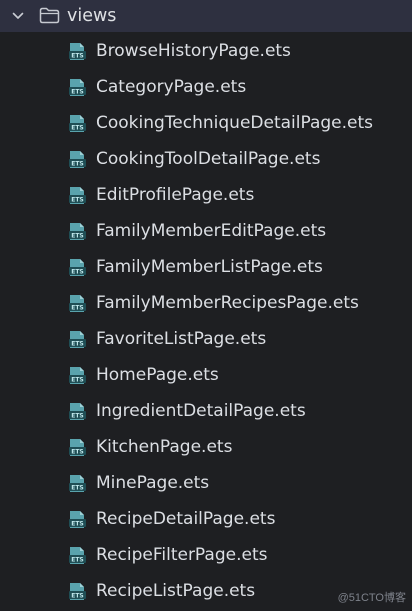 The height and width of the screenshot is (611, 412). Describe the element at coordinates (164, 447) in the screenshot. I see `file-label: KitchenPage.ets` at that location.